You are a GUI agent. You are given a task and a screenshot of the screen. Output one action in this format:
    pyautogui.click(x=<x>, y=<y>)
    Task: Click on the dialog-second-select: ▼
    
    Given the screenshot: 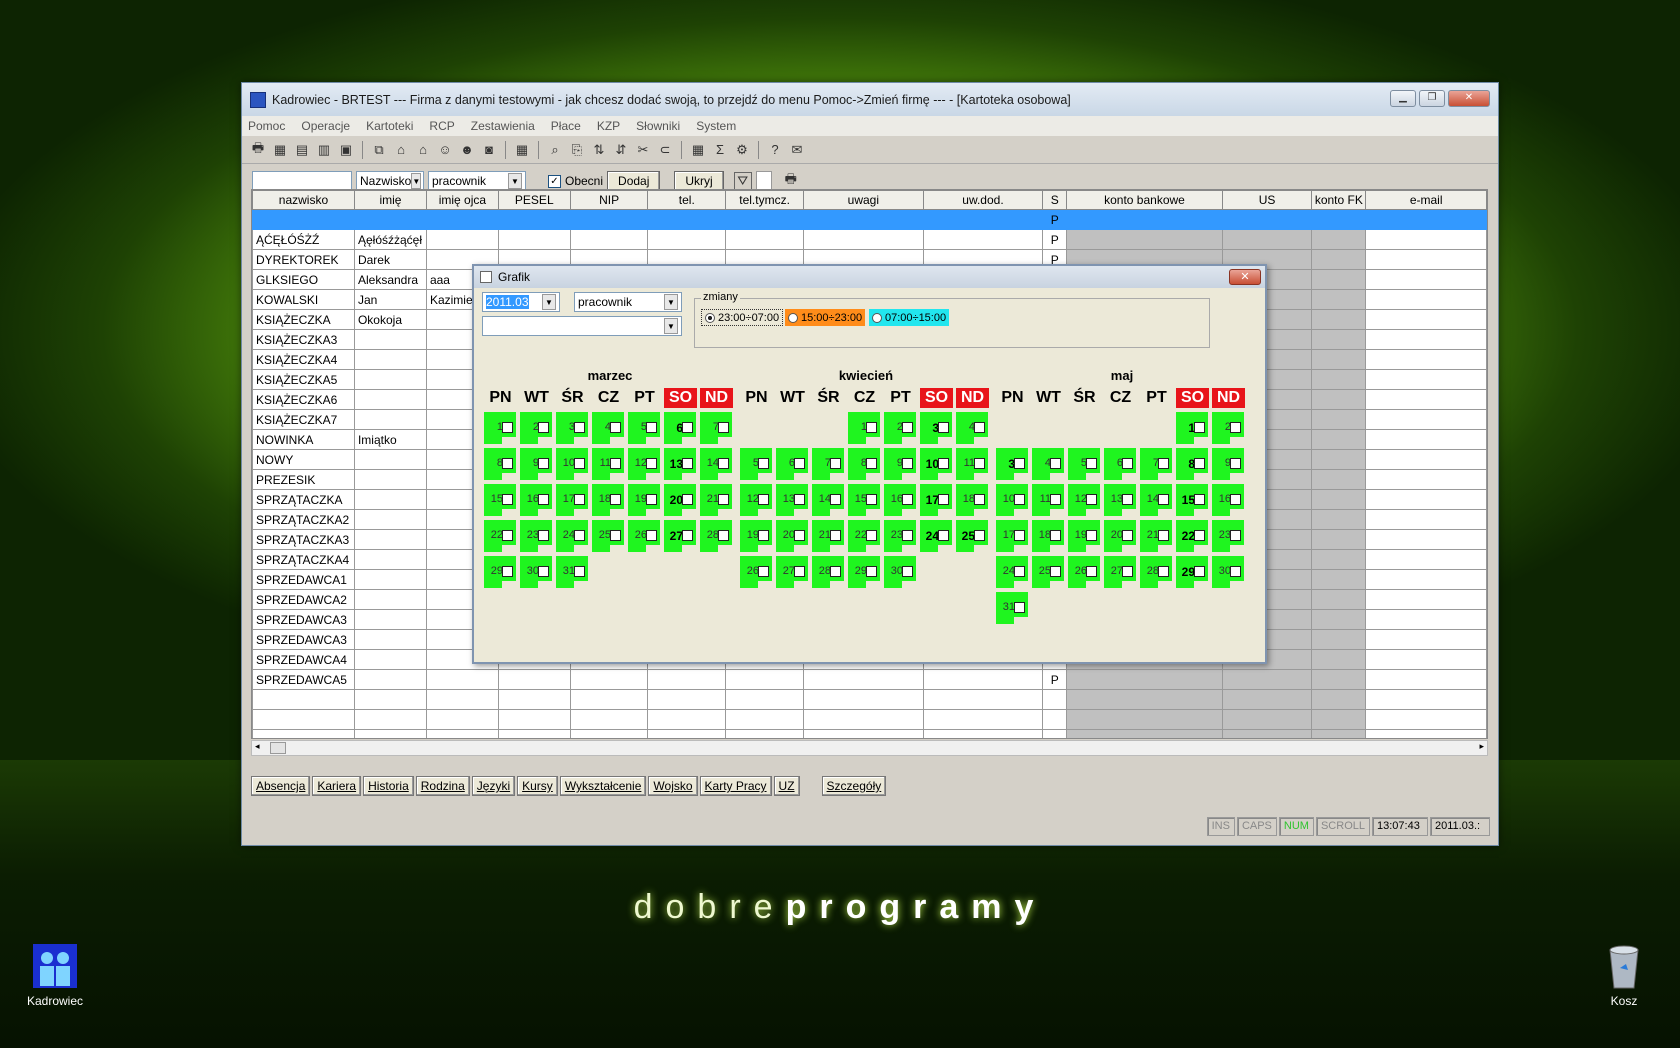 What is the action you would take?
    pyautogui.click(x=582, y=326)
    